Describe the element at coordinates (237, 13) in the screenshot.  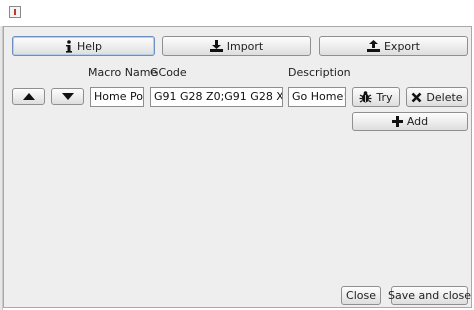
I see `title-bar` at that location.